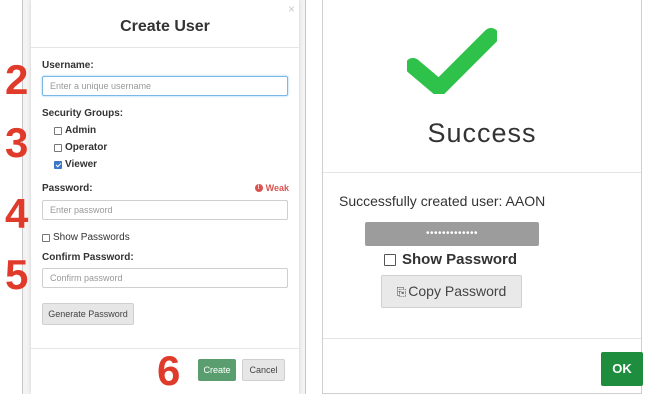 The image size is (660, 394). Describe the element at coordinates (258, 188) in the screenshot. I see `warning-icon: !` at that location.